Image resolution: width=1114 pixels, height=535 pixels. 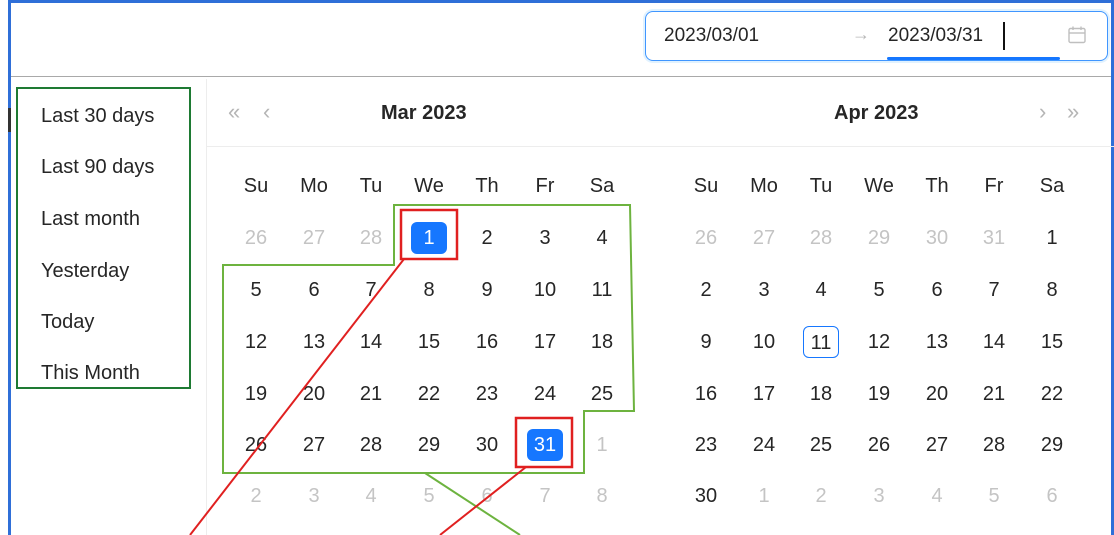 I want to click on calendar-icon, so click(x=1077, y=35).